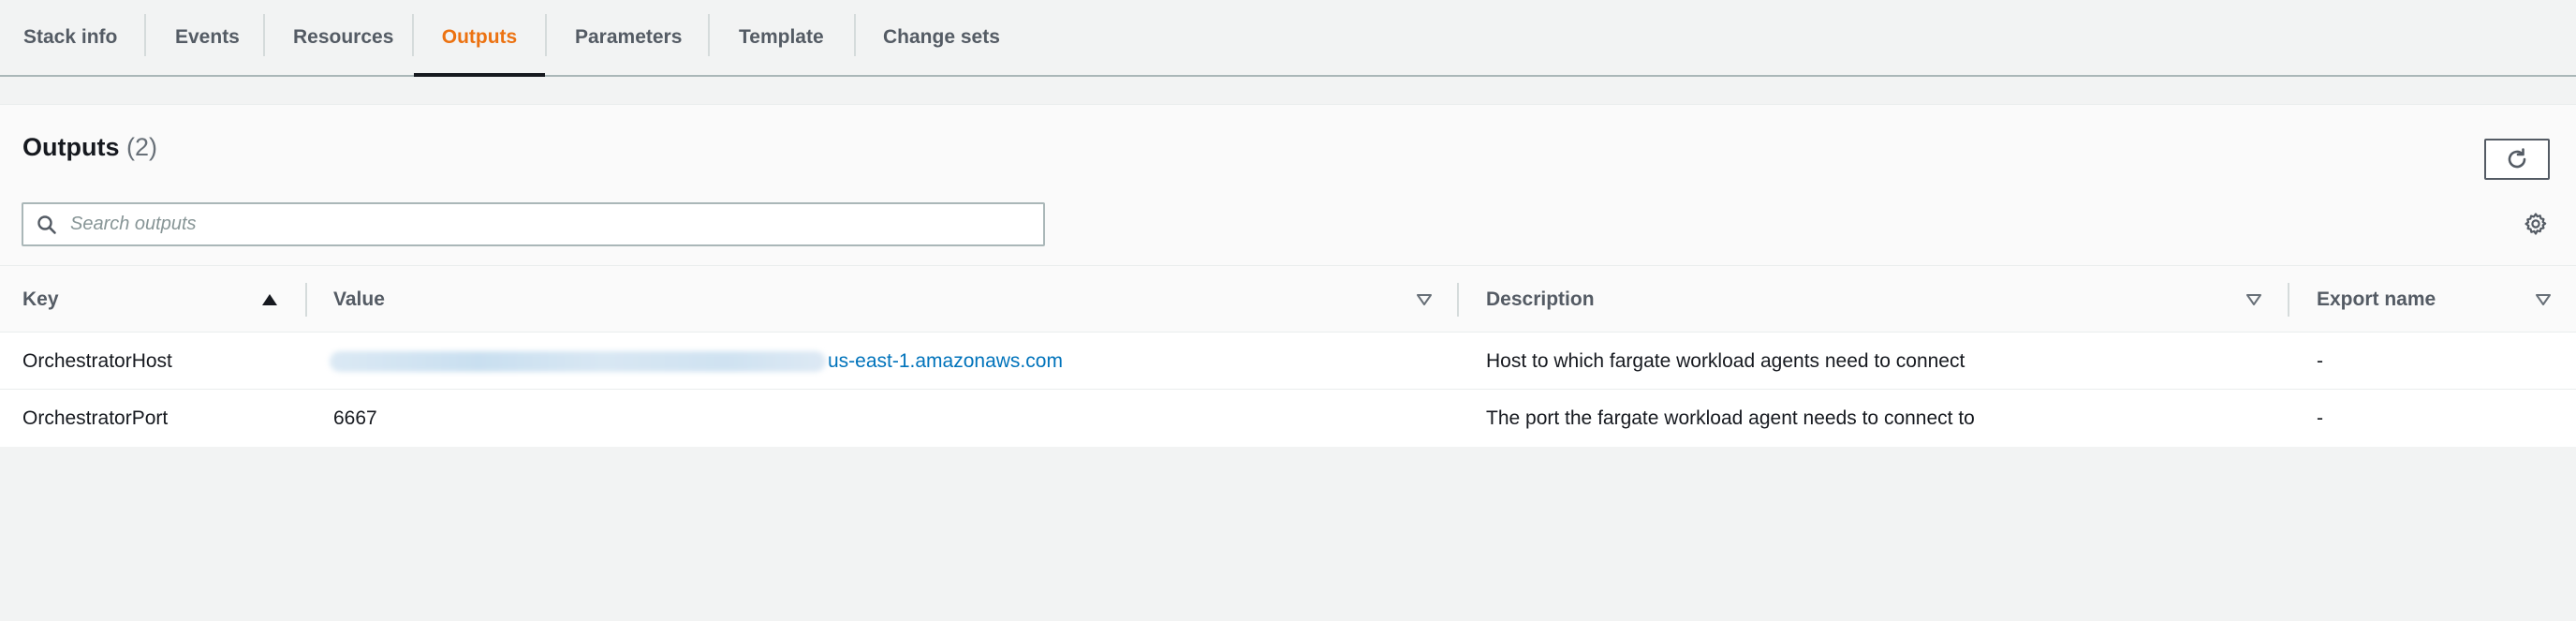  I want to click on tab-resources: Resources, so click(343, 38).